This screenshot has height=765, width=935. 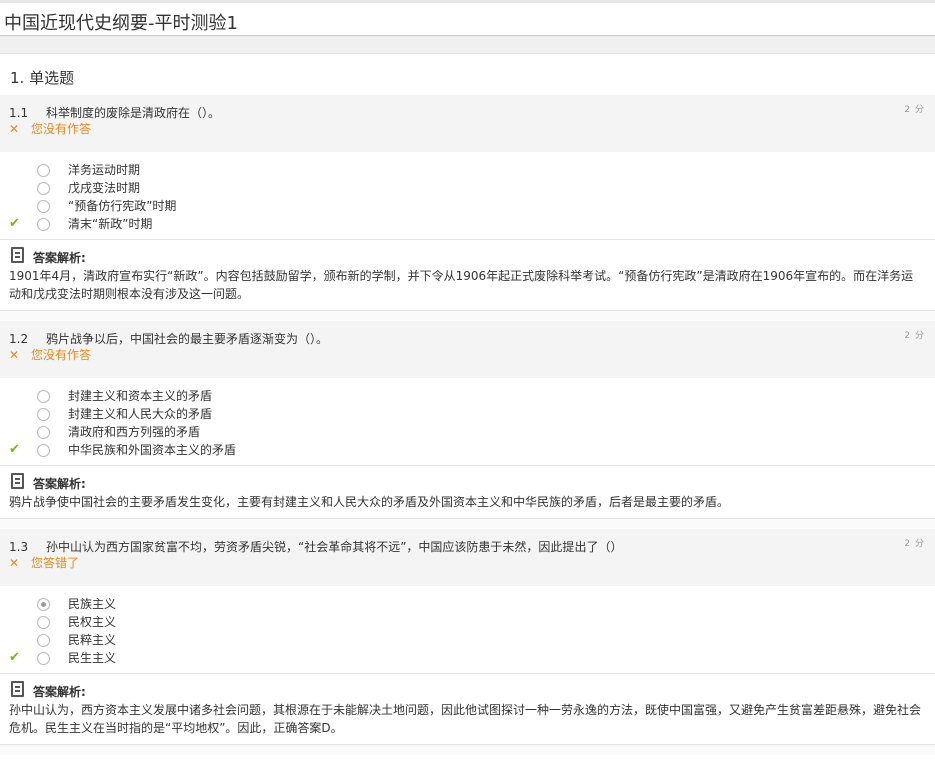 What do you see at coordinates (467, 450) in the screenshot?
I see `option-item: ✔ 中华民族和外国资本主义的矛盾` at bounding box center [467, 450].